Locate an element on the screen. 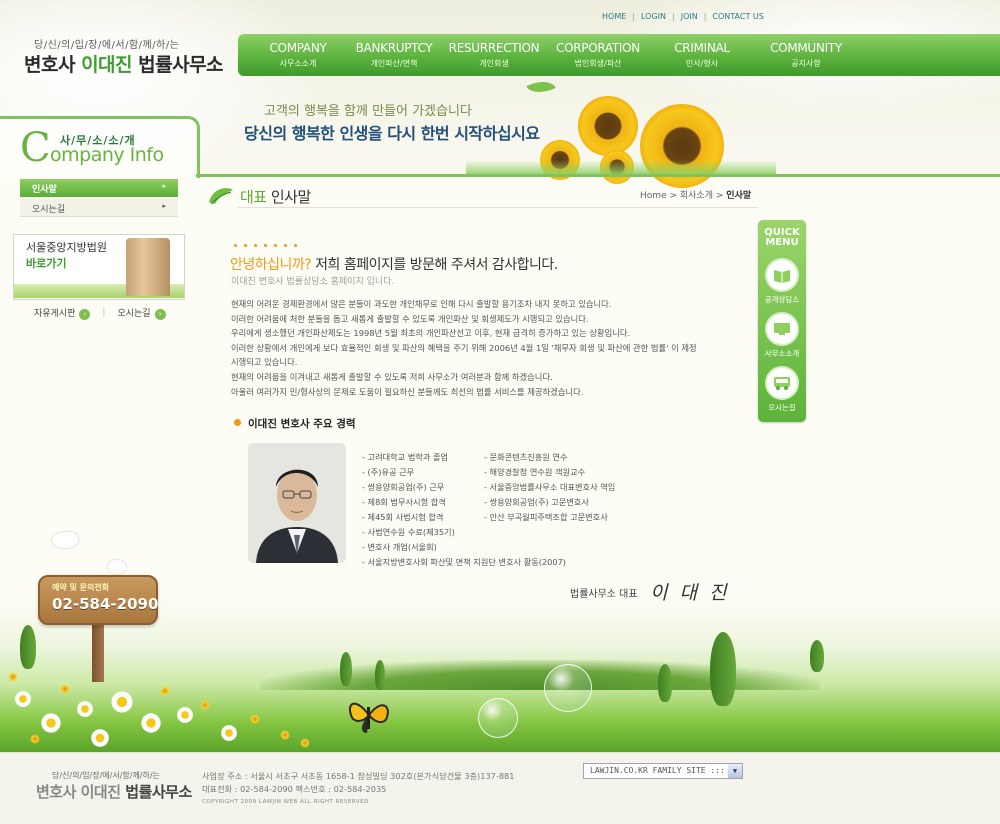 Image resolution: width=1000 pixels, height=824 pixels. quick-directions-button: 오시는길 is located at coordinates (782, 389).